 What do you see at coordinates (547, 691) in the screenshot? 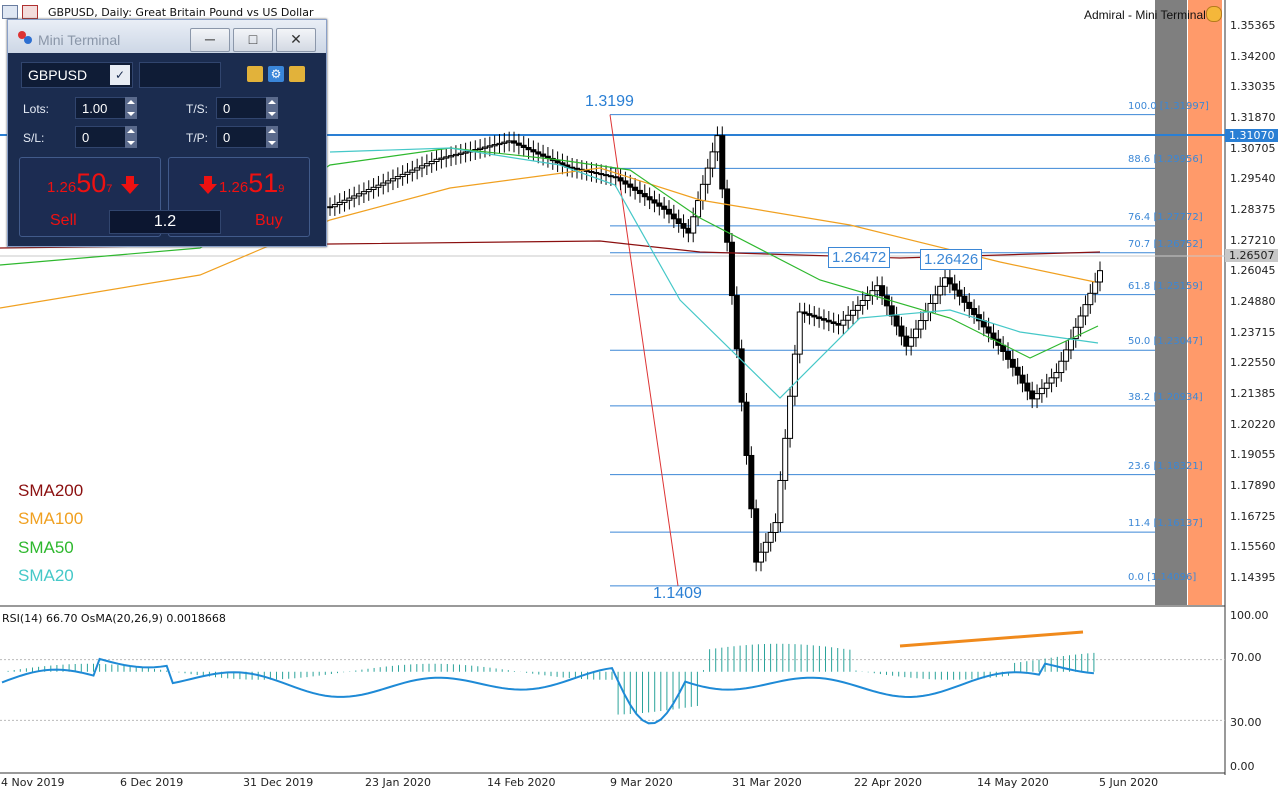
I see `rsi-line` at bounding box center [547, 691].